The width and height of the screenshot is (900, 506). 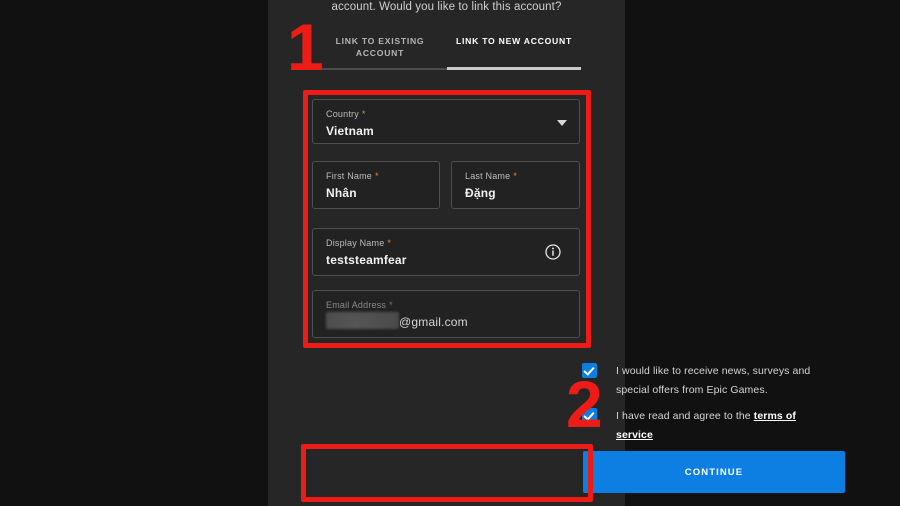 I want to click on newsletter-checkbox, so click(x=589, y=370).